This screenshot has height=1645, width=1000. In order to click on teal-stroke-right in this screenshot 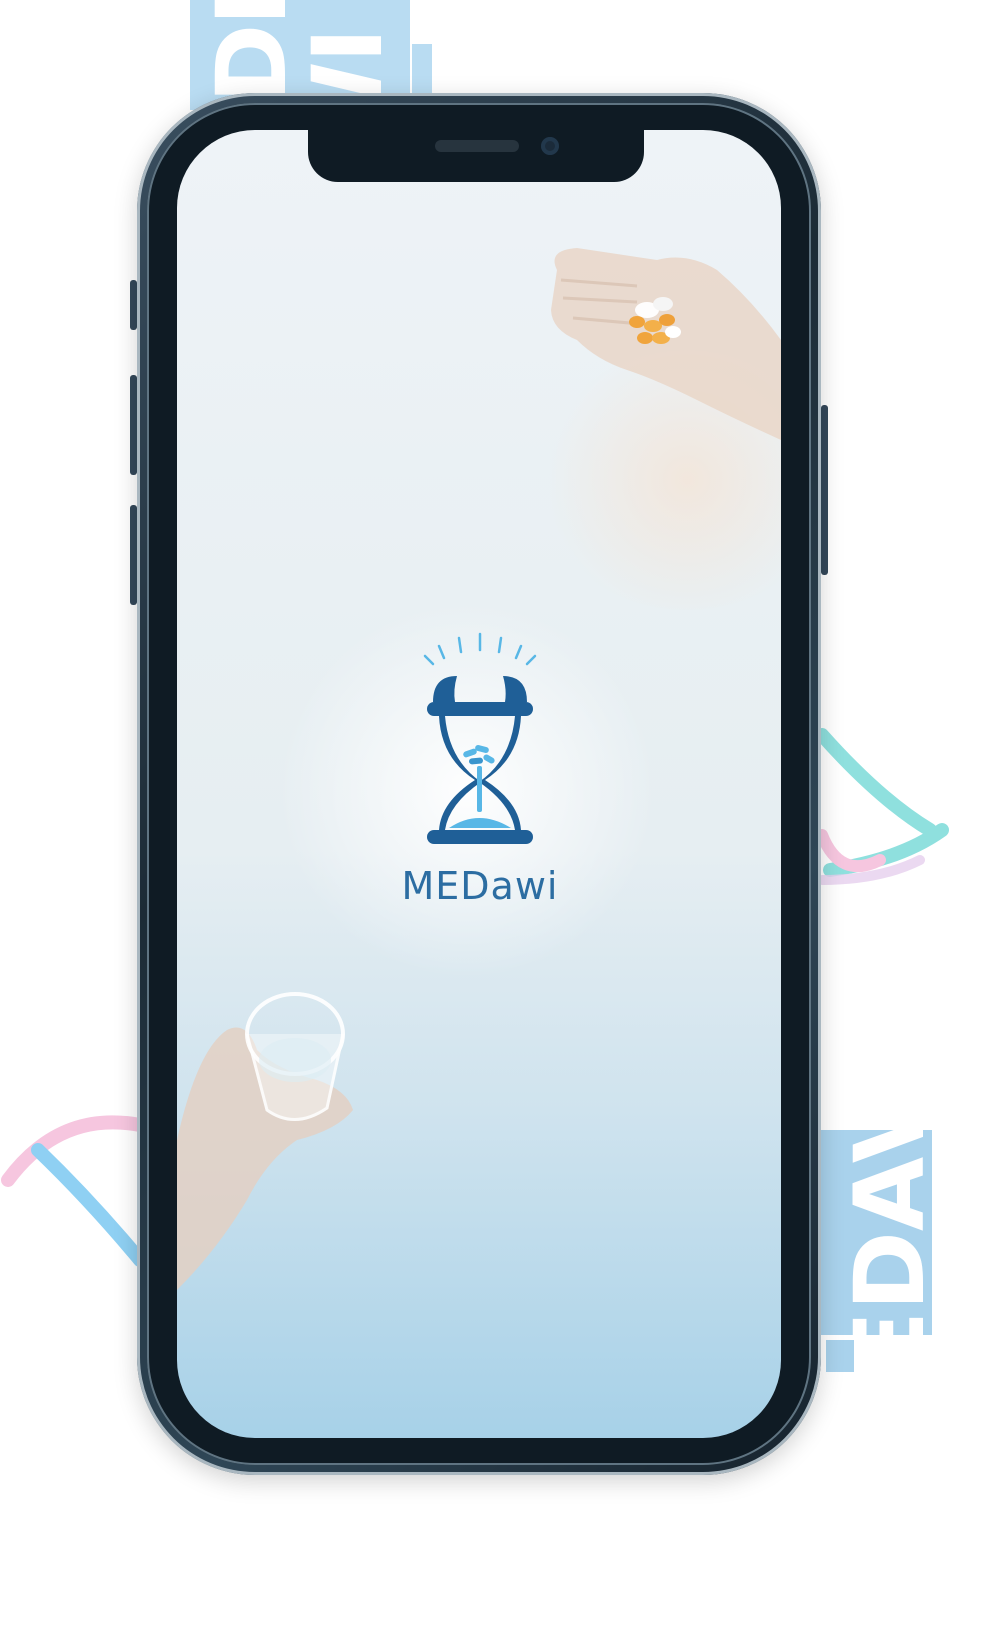, I will do `click(876, 782)`.